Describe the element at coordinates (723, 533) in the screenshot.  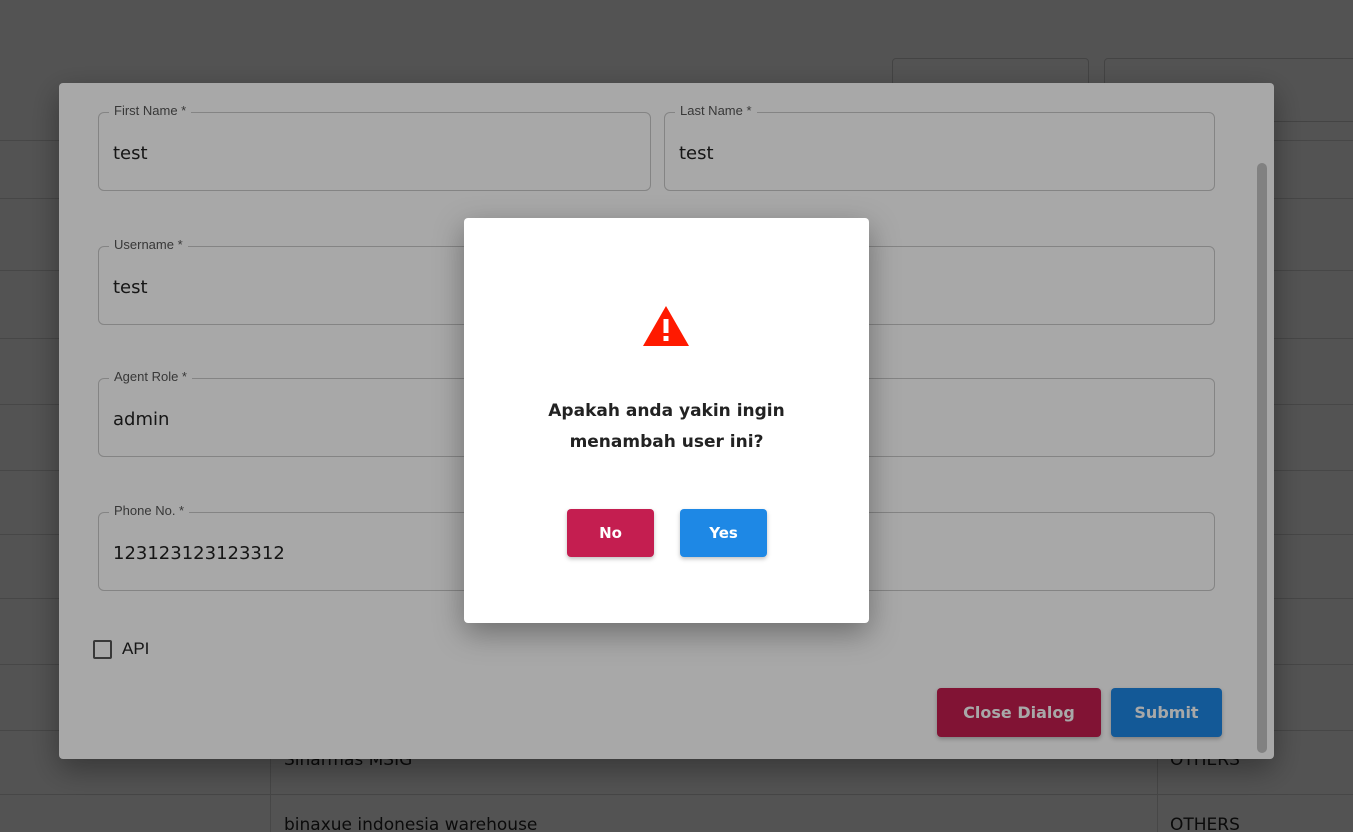
I see `yes-button: Yes` at that location.